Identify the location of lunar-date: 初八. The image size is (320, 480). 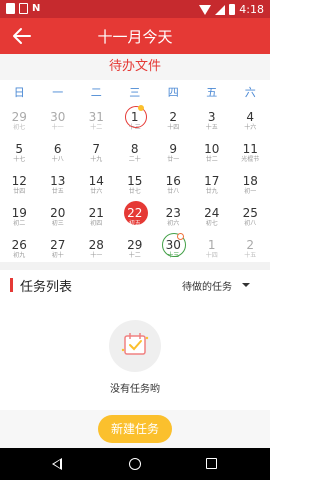
(250, 223).